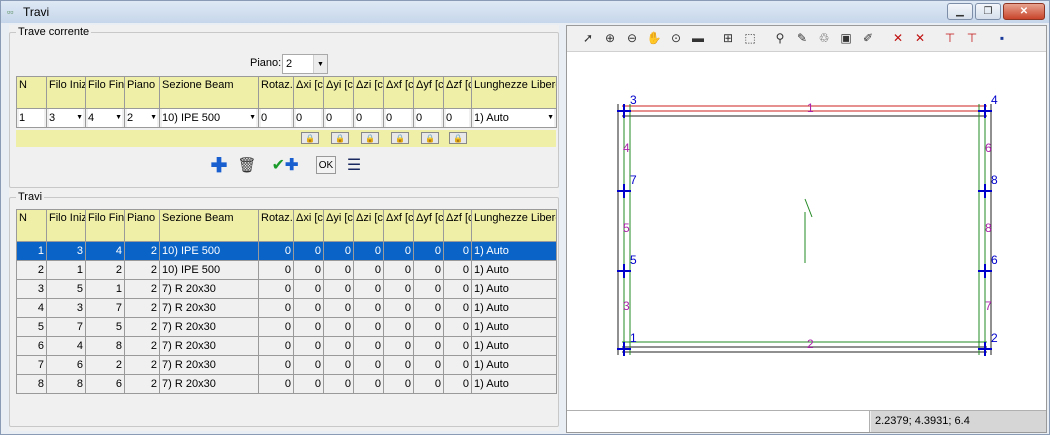 Image resolution: width=1050 pixels, height=435 pixels. What do you see at coordinates (105, 251) in the screenshot?
I see `table-cell: 4` at bounding box center [105, 251].